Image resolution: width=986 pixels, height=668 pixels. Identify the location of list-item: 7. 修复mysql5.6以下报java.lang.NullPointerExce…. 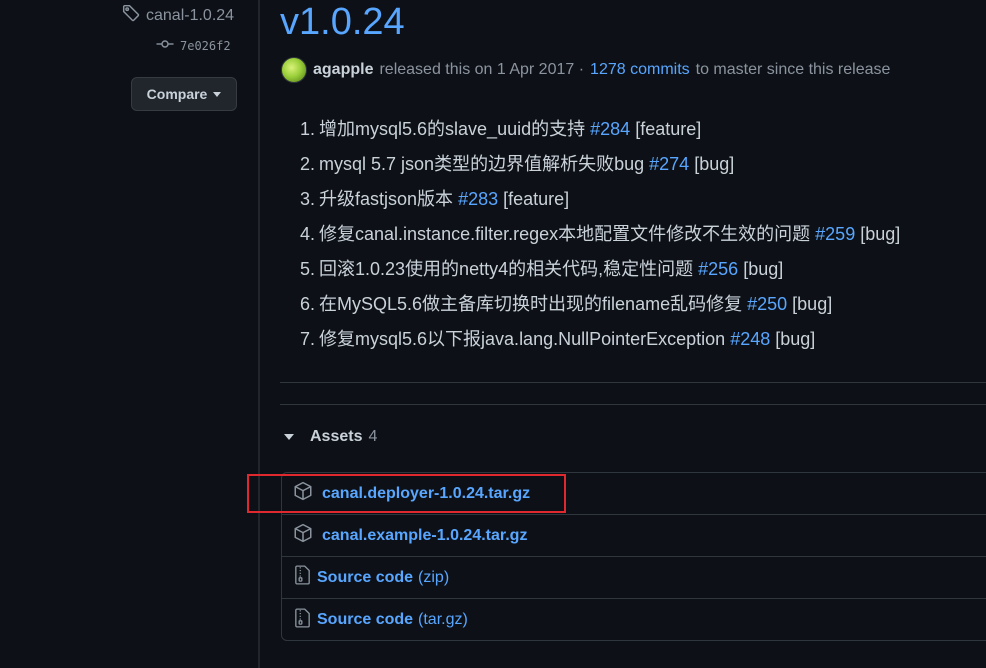
(600, 341).